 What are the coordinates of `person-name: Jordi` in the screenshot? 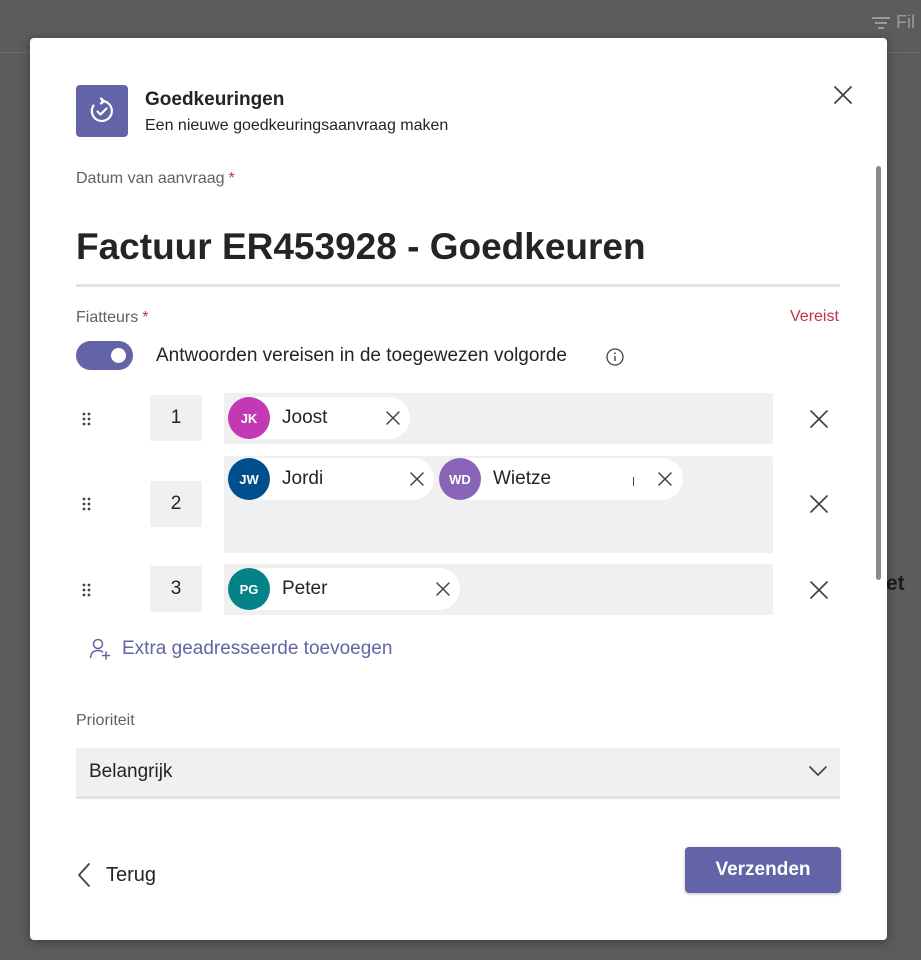 It's located at (303, 478).